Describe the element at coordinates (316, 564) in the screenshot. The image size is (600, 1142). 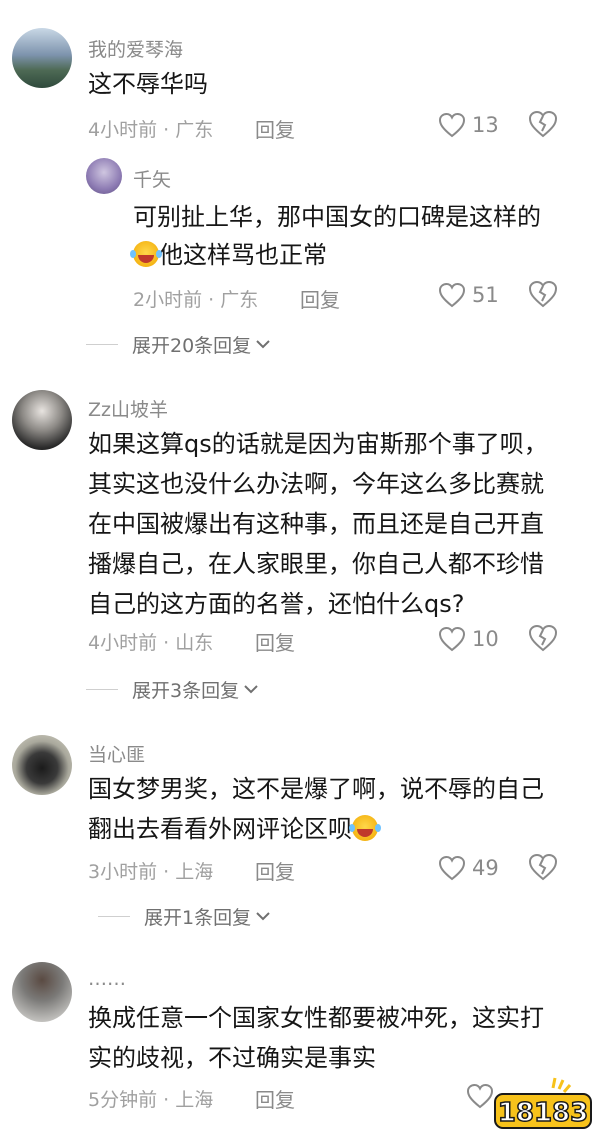
I see `comment-text-line: 播爆自己，在人家眼里，你自己人都不珍惜` at that location.